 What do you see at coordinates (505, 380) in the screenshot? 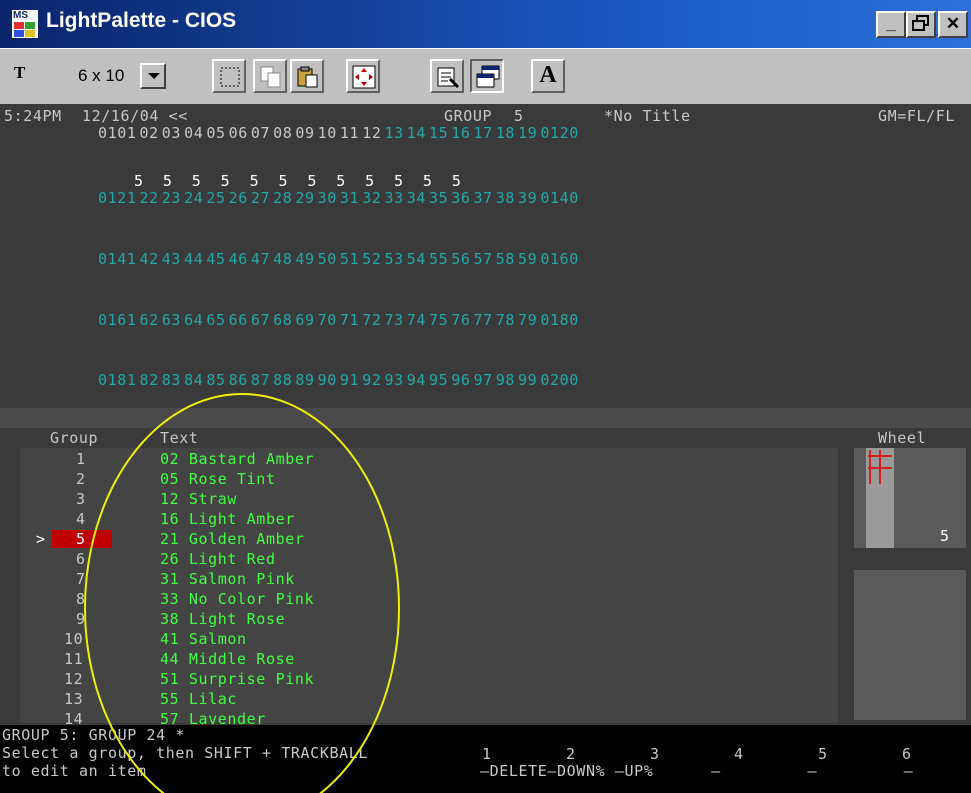
I see `channel-number: 98` at bounding box center [505, 380].